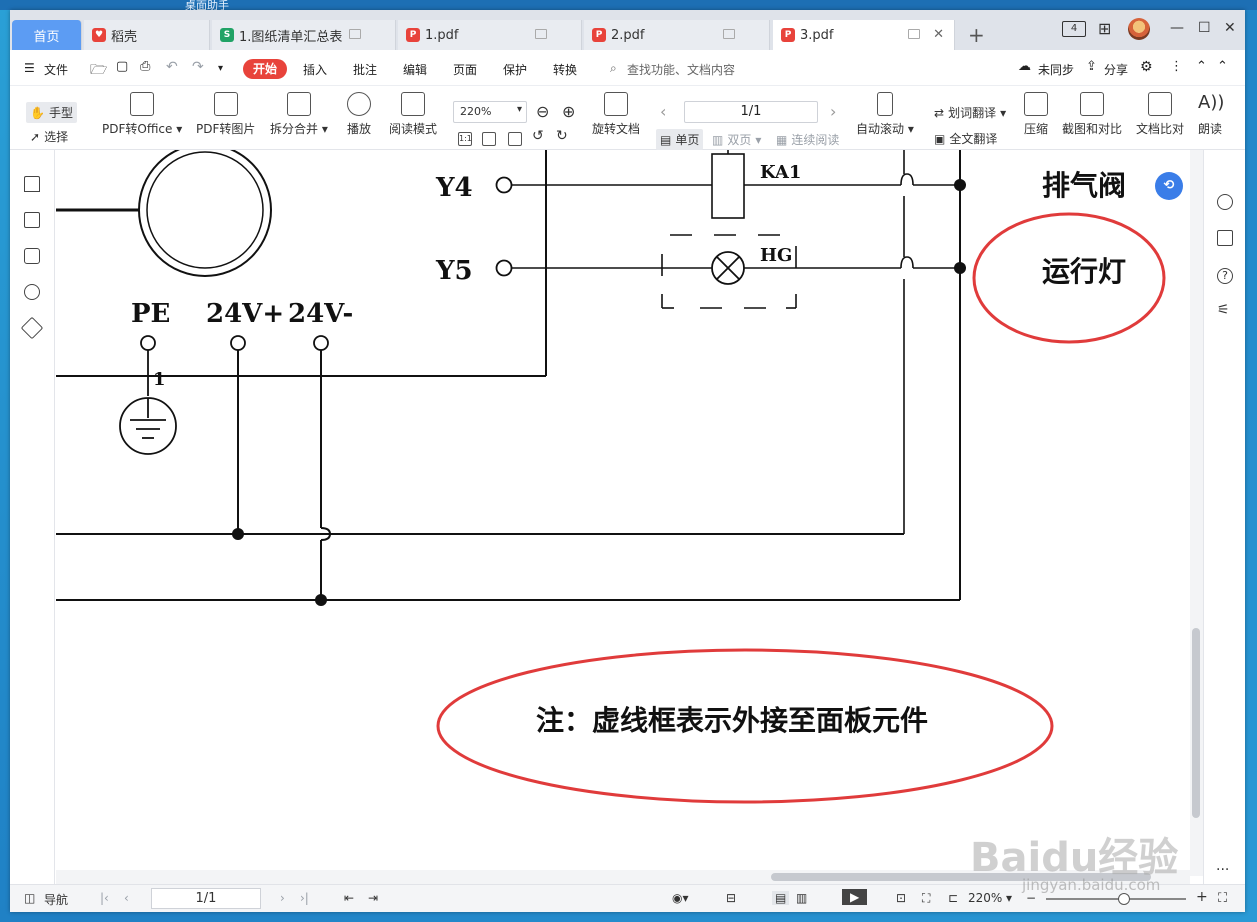 The height and width of the screenshot is (922, 1257). Describe the element at coordinates (1116, 899) in the screenshot. I see `zoom-slider` at that location.